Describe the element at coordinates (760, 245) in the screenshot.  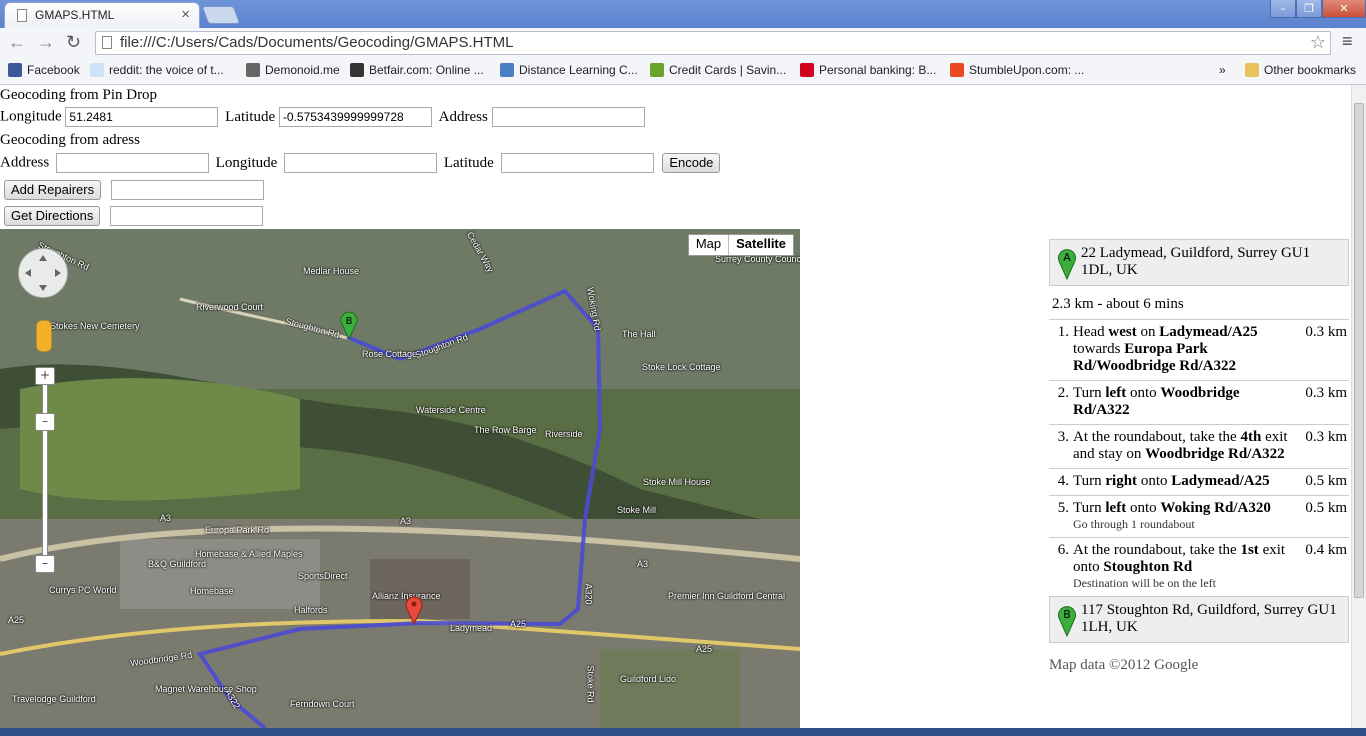
I see `map-type-satellite-button: Satellite` at that location.